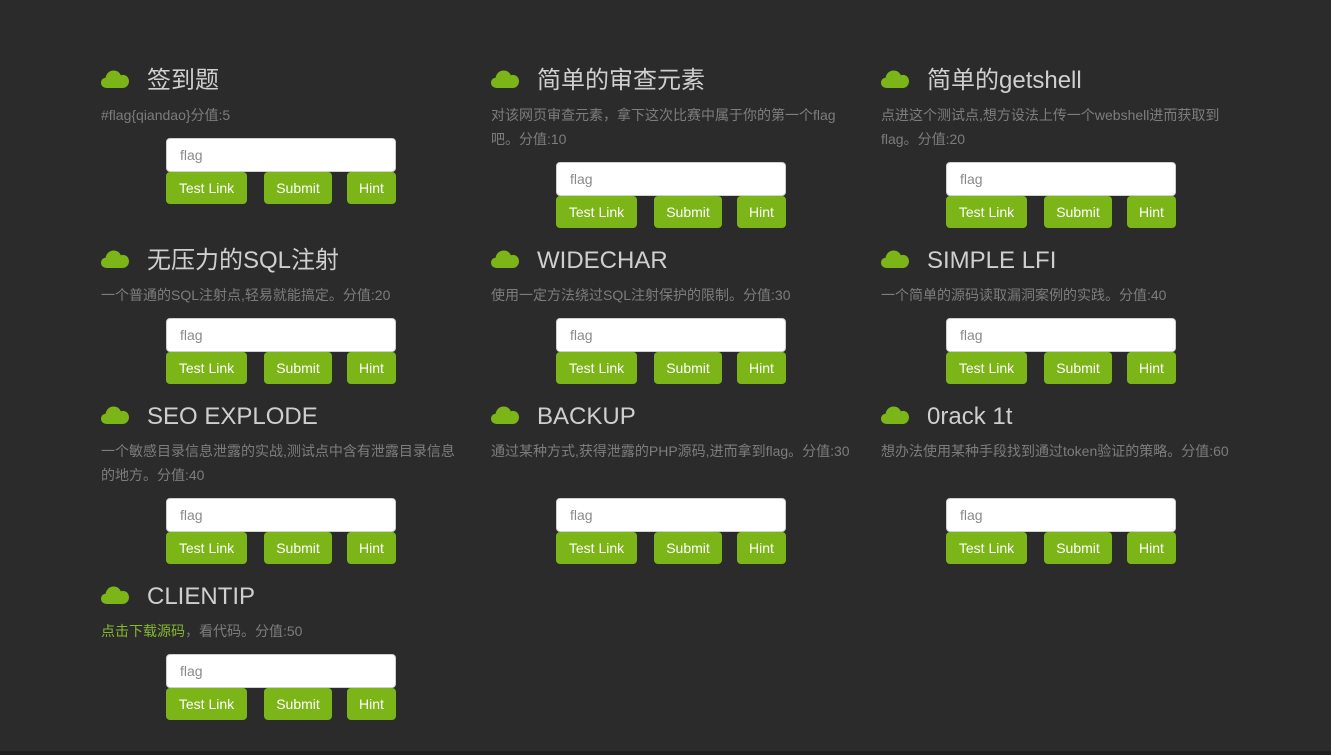 Image resolution: width=1331 pixels, height=755 pixels. I want to click on challenge-description: 一个敏感目录信息泄露的实战,测试点中含有泄露目录信息的地方。分值:40, so click(278, 463).